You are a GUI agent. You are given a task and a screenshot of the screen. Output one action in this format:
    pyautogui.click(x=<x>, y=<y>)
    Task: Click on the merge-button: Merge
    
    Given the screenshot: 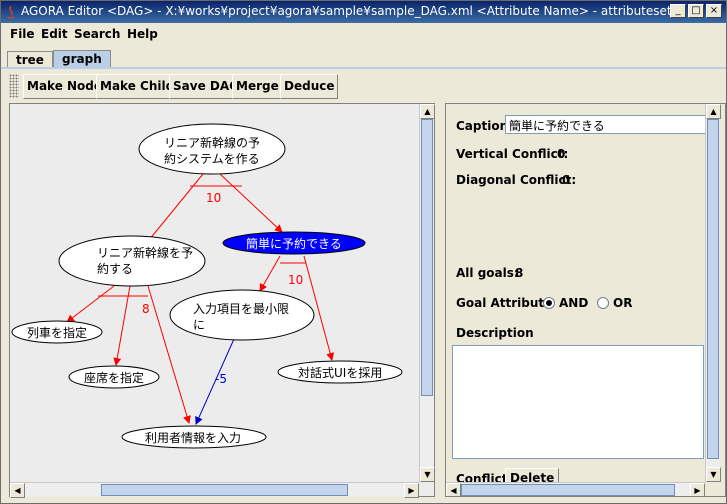 What is the action you would take?
    pyautogui.click(x=257, y=86)
    